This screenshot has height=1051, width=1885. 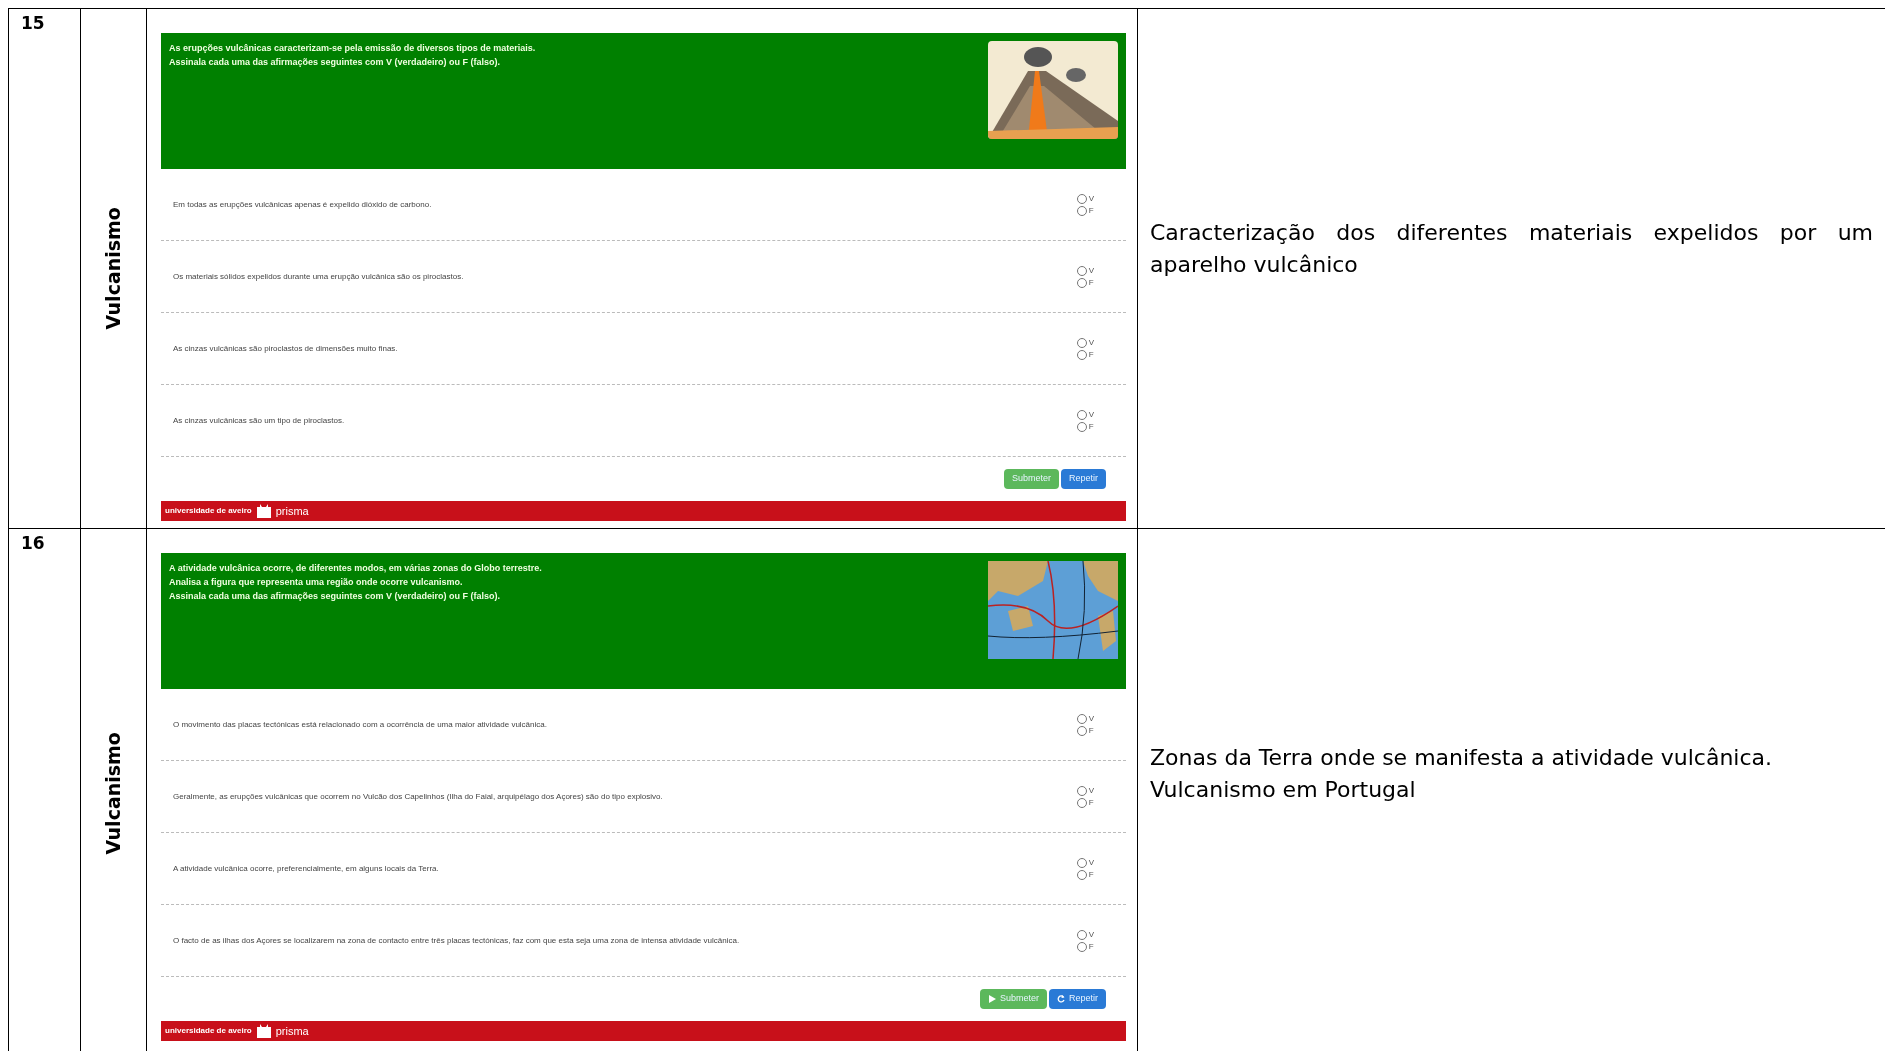 What do you see at coordinates (355, 568) in the screenshot?
I see `instruction-text: A atividade vulcânica ocorre, de diferentes modos, em várias zonas do Globo terrestre.` at bounding box center [355, 568].